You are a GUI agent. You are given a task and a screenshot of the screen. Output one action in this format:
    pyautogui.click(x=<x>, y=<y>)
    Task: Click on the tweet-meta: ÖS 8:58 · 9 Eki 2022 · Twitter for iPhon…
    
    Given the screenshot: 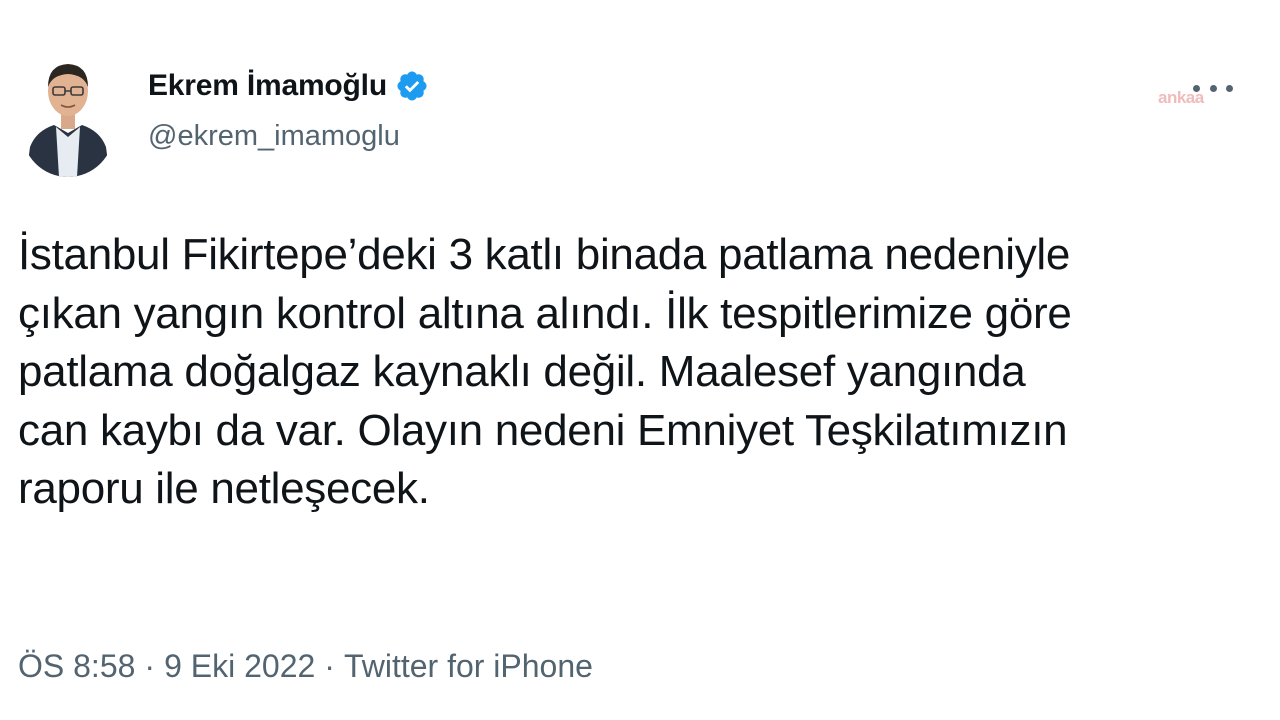 What is the action you would take?
    pyautogui.click(x=305, y=666)
    